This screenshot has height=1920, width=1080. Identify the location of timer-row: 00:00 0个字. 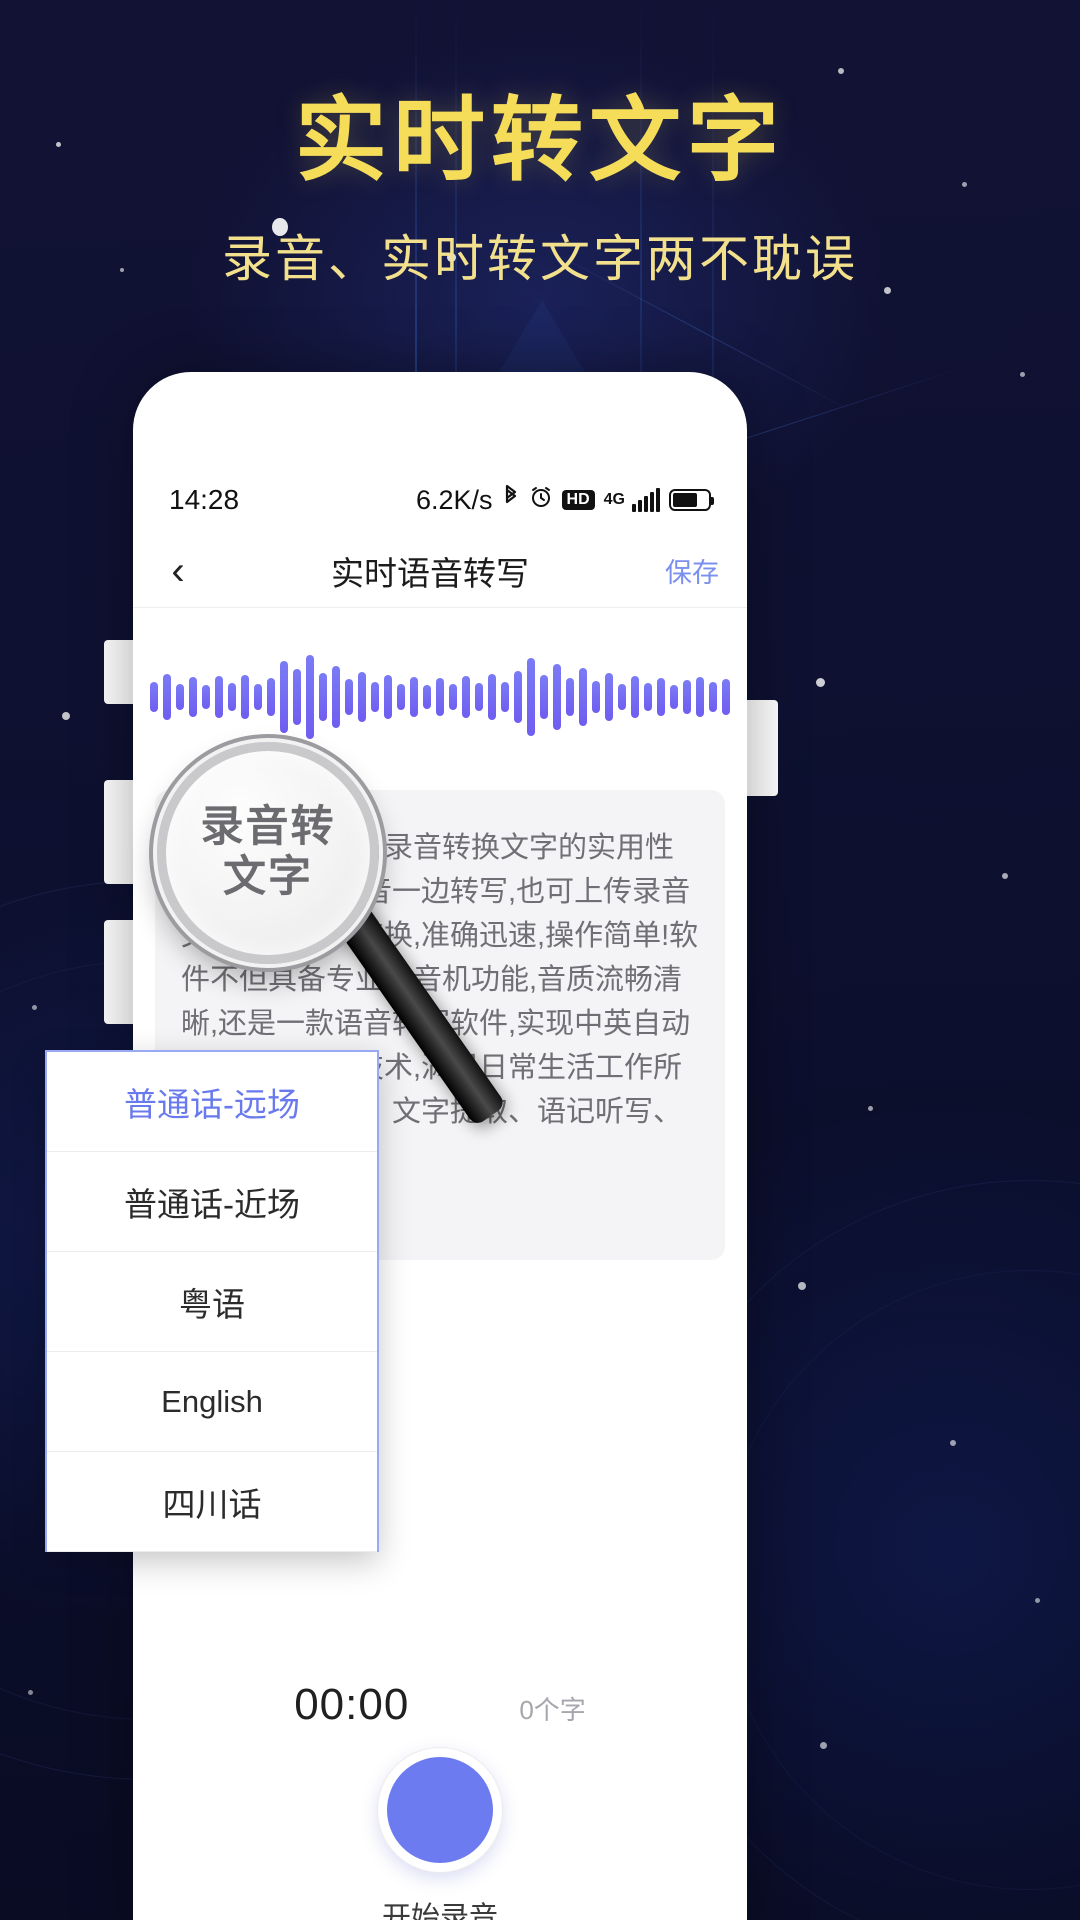
(440, 1705).